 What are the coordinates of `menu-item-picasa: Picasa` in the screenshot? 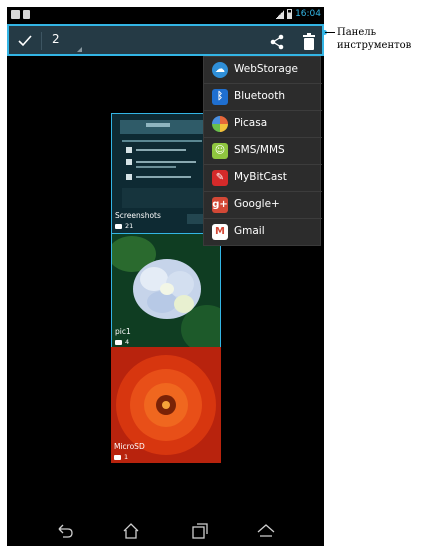 It's located at (263, 124).